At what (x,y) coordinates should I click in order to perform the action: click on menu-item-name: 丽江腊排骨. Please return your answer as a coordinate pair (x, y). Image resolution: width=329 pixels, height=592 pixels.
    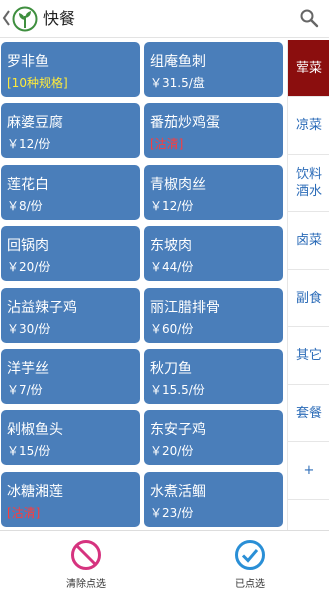
    Looking at the image, I should click on (185, 307).